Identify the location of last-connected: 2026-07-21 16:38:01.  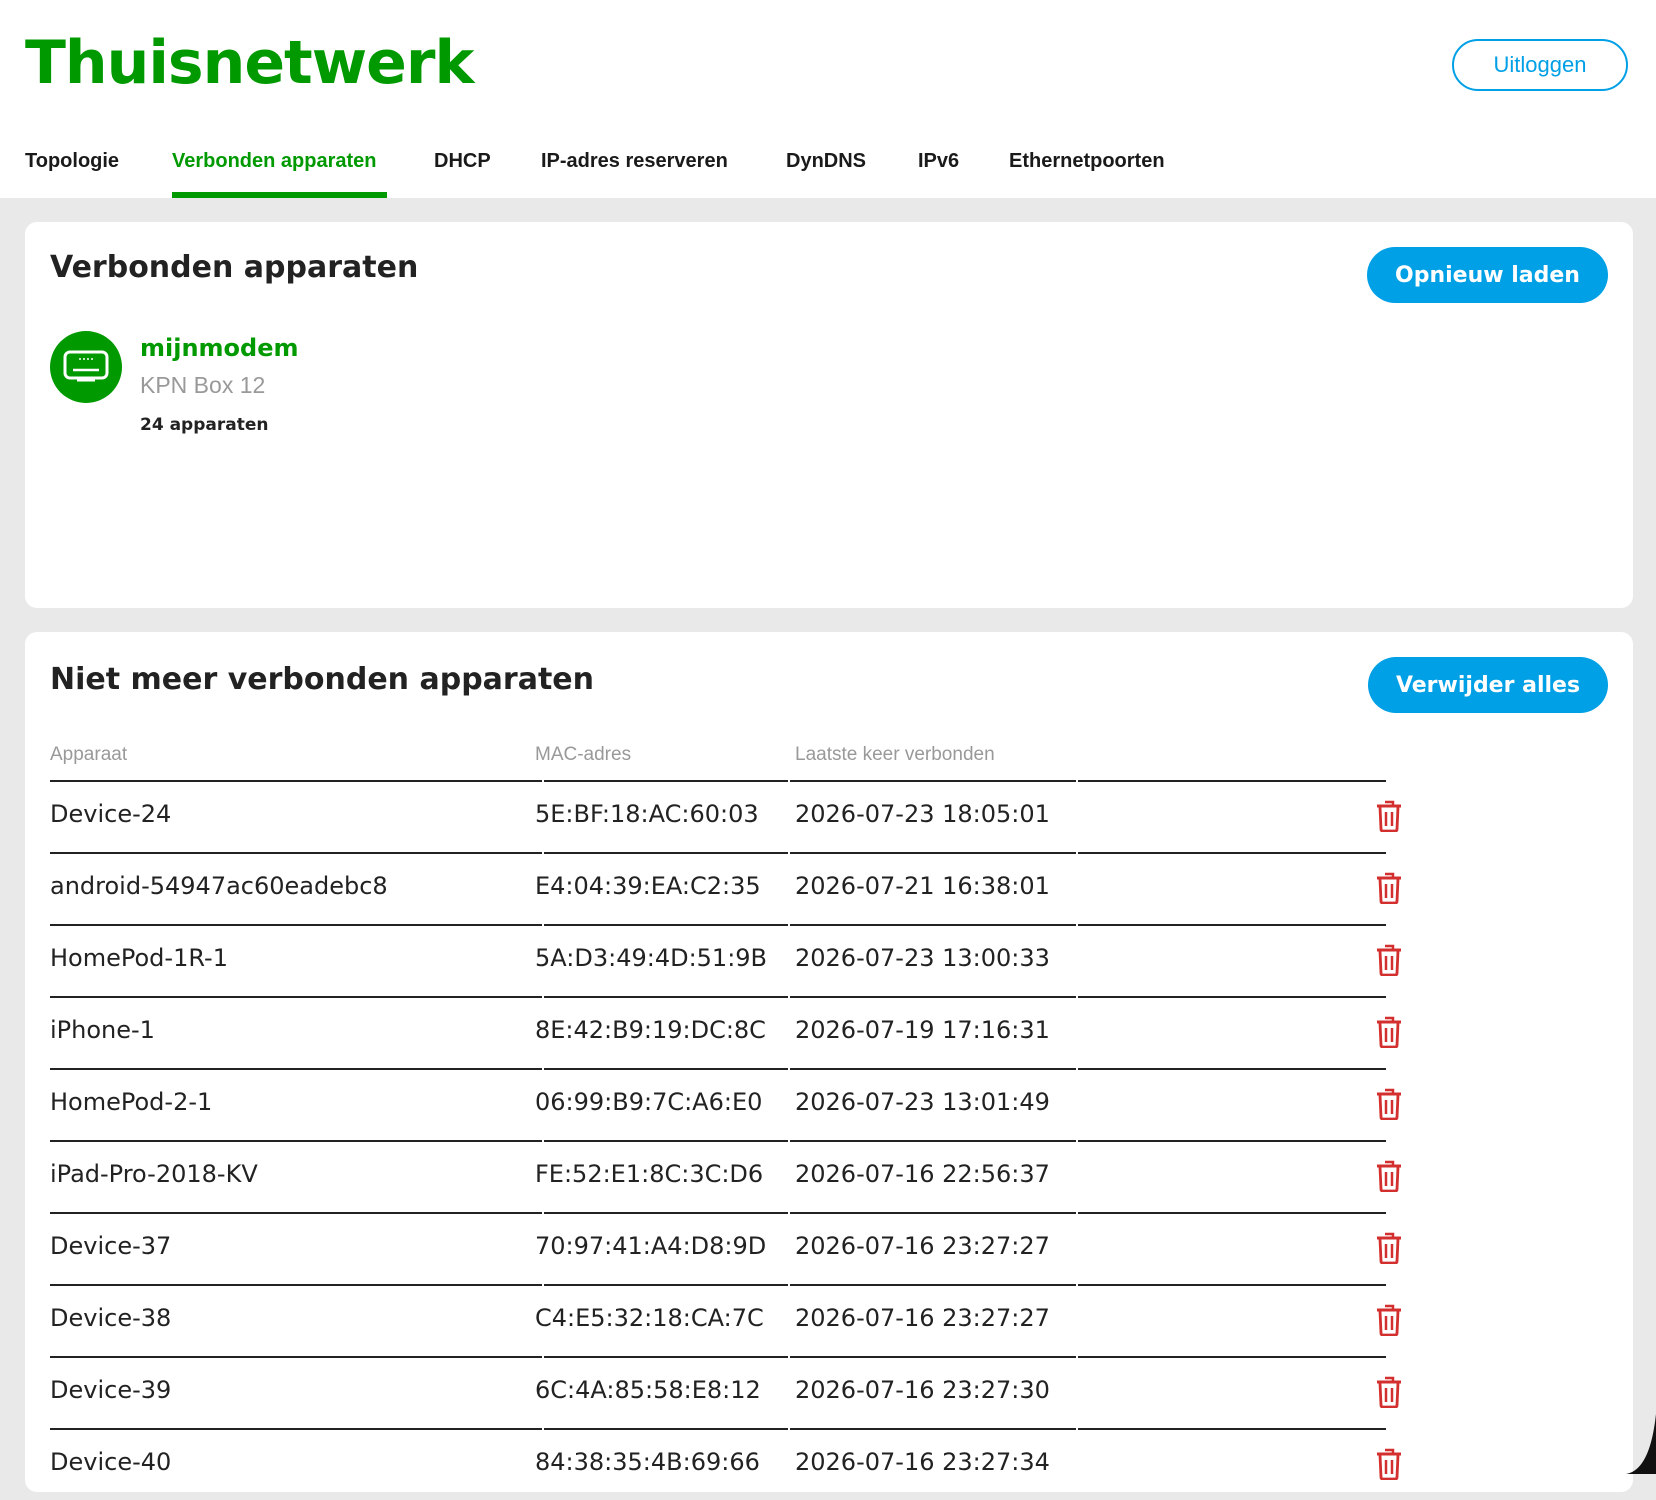
(922, 886).